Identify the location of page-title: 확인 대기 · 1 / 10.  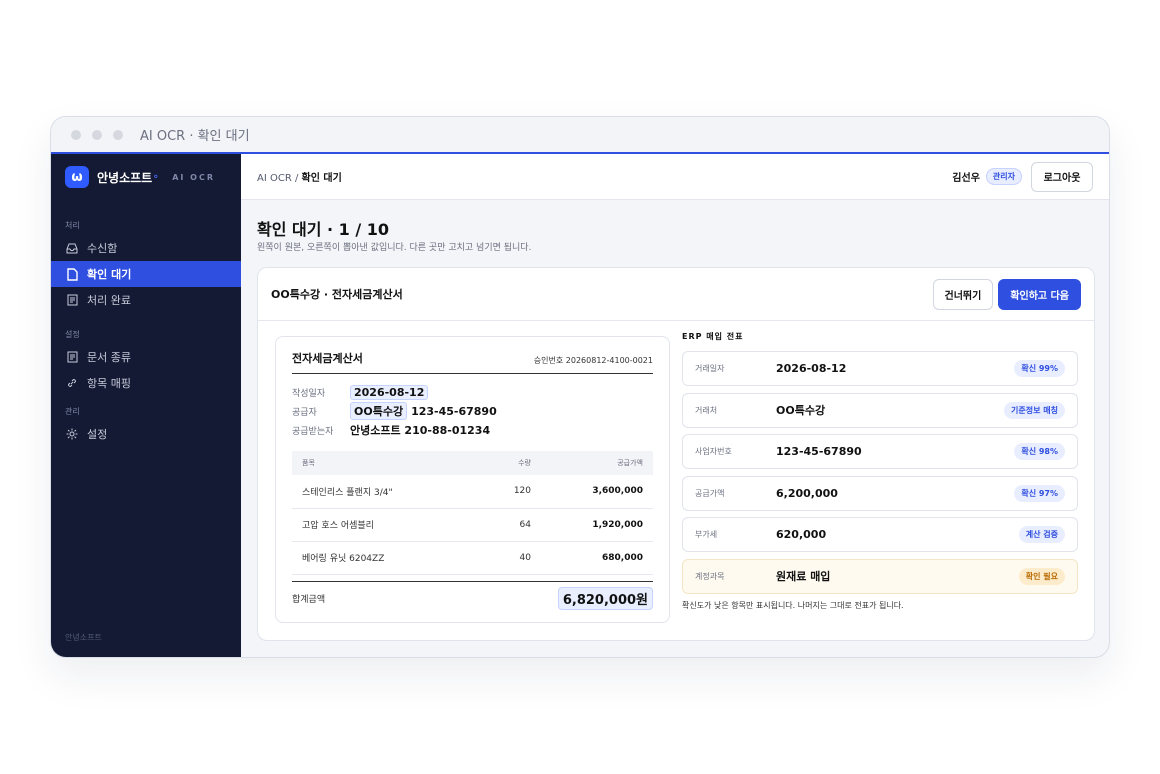
(323, 229).